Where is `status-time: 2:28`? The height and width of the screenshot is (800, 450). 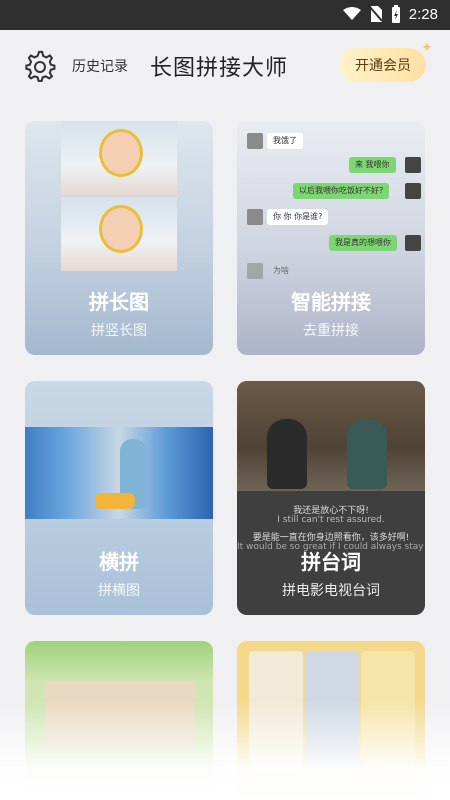 status-time: 2:28 is located at coordinates (423, 14).